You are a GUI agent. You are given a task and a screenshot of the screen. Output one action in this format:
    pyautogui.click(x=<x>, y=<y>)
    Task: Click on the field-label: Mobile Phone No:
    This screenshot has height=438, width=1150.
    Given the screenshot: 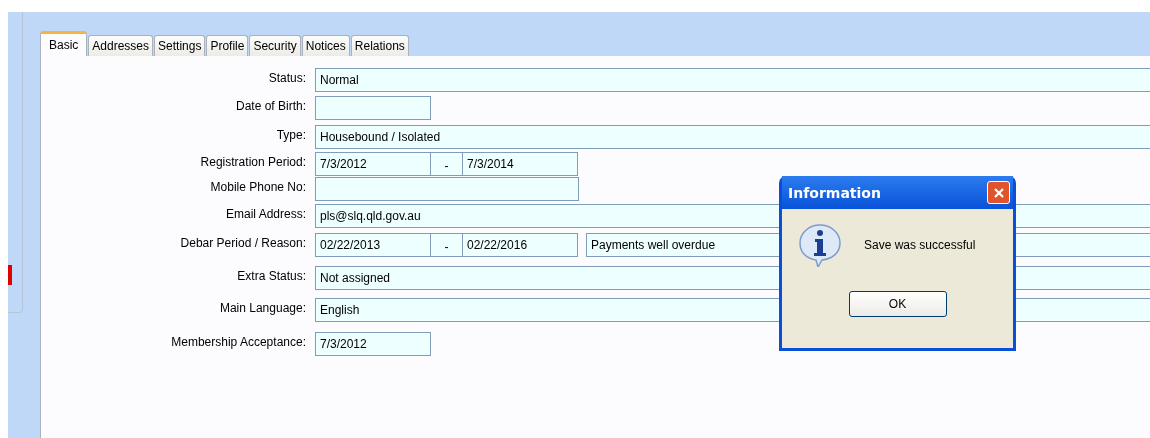 What is the action you would take?
    pyautogui.click(x=257, y=186)
    